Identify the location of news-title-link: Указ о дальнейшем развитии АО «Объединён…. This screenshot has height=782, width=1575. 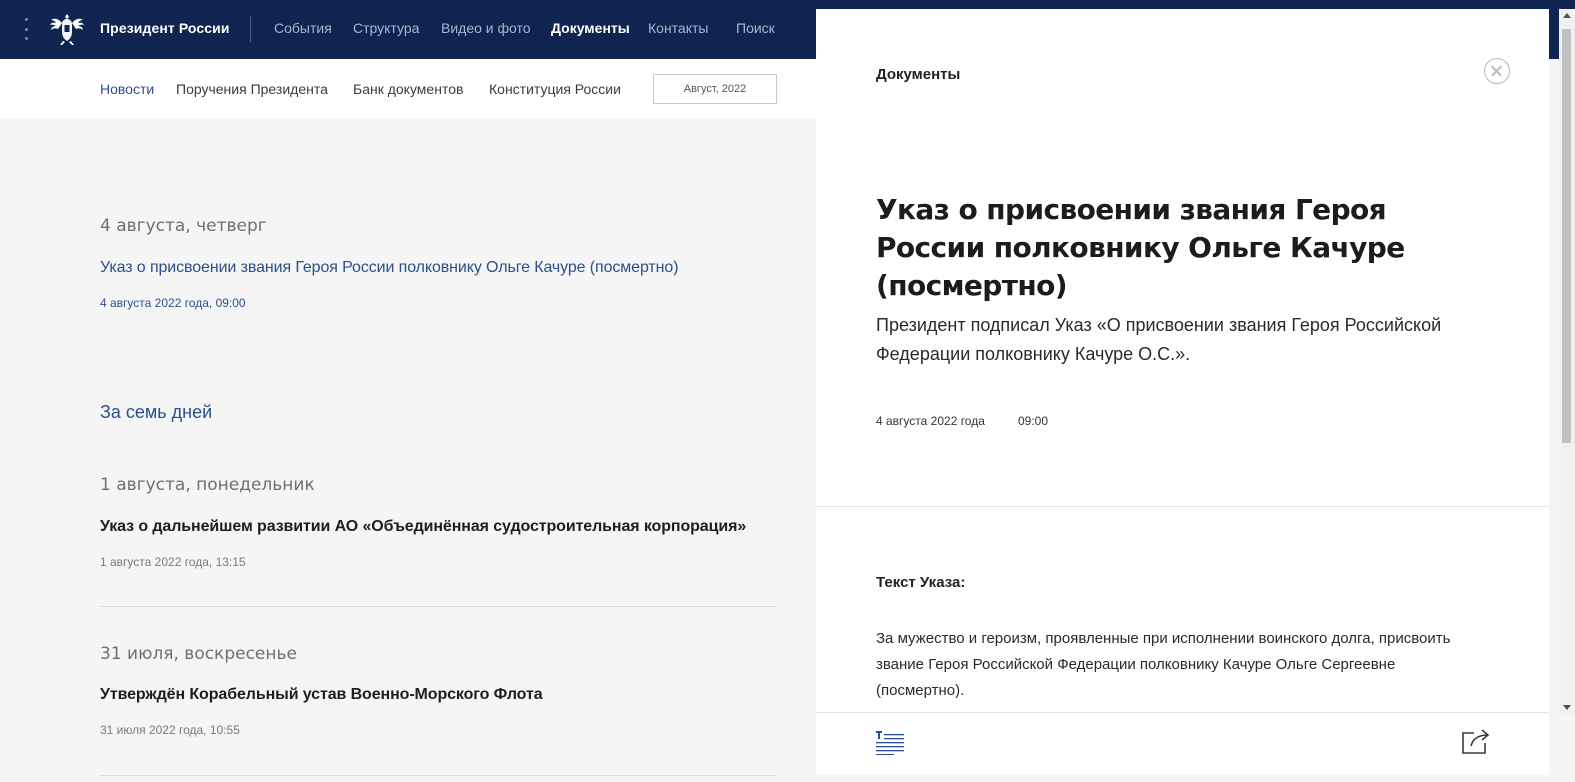
(423, 527).